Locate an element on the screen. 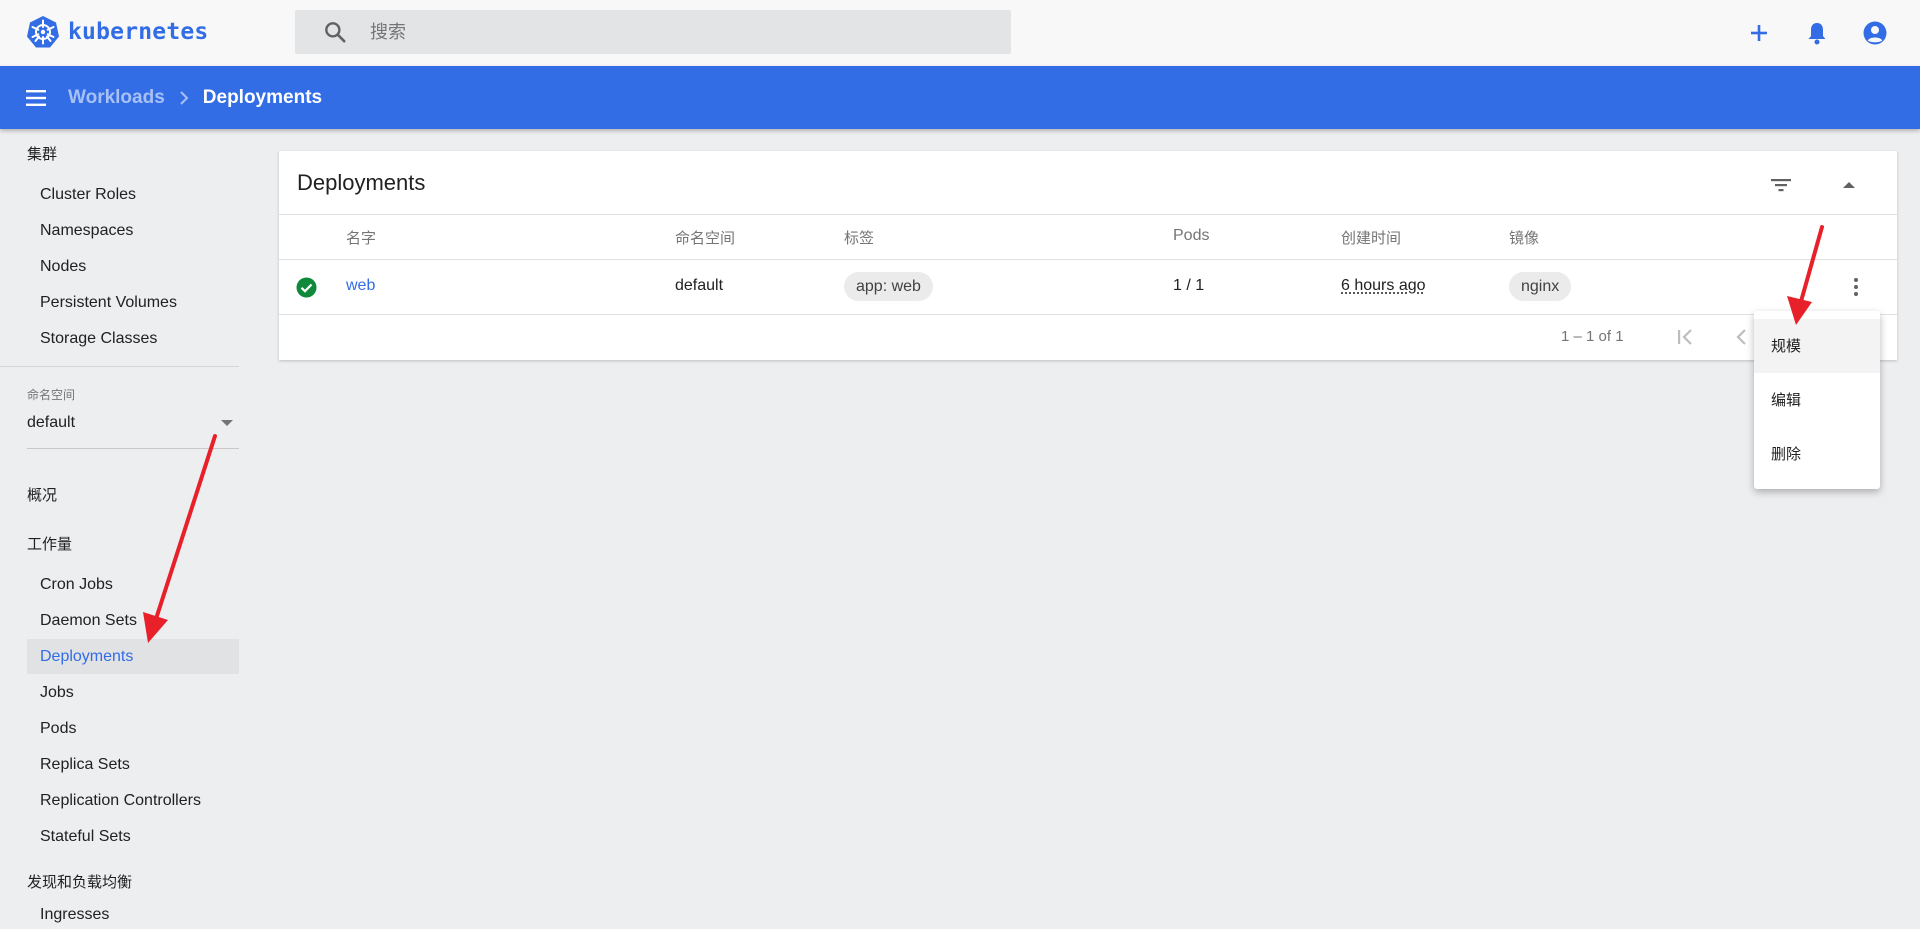  chevron-right-icon is located at coordinates (184, 98).